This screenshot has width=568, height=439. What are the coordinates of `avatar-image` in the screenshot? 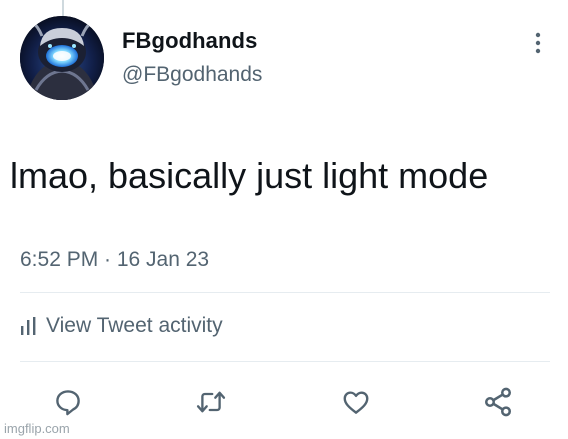 It's located at (62, 58).